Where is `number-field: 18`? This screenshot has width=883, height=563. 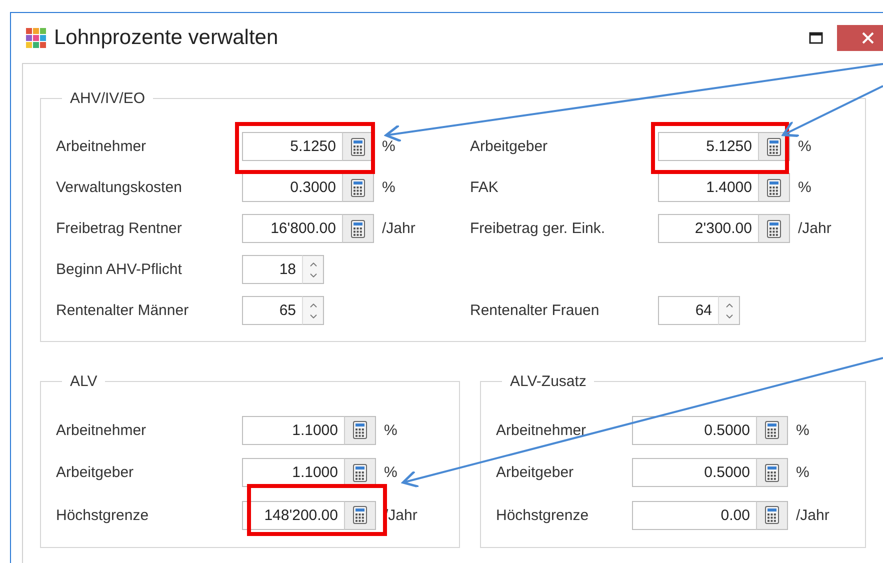
number-field: 18 is located at coordinates (272, 269).